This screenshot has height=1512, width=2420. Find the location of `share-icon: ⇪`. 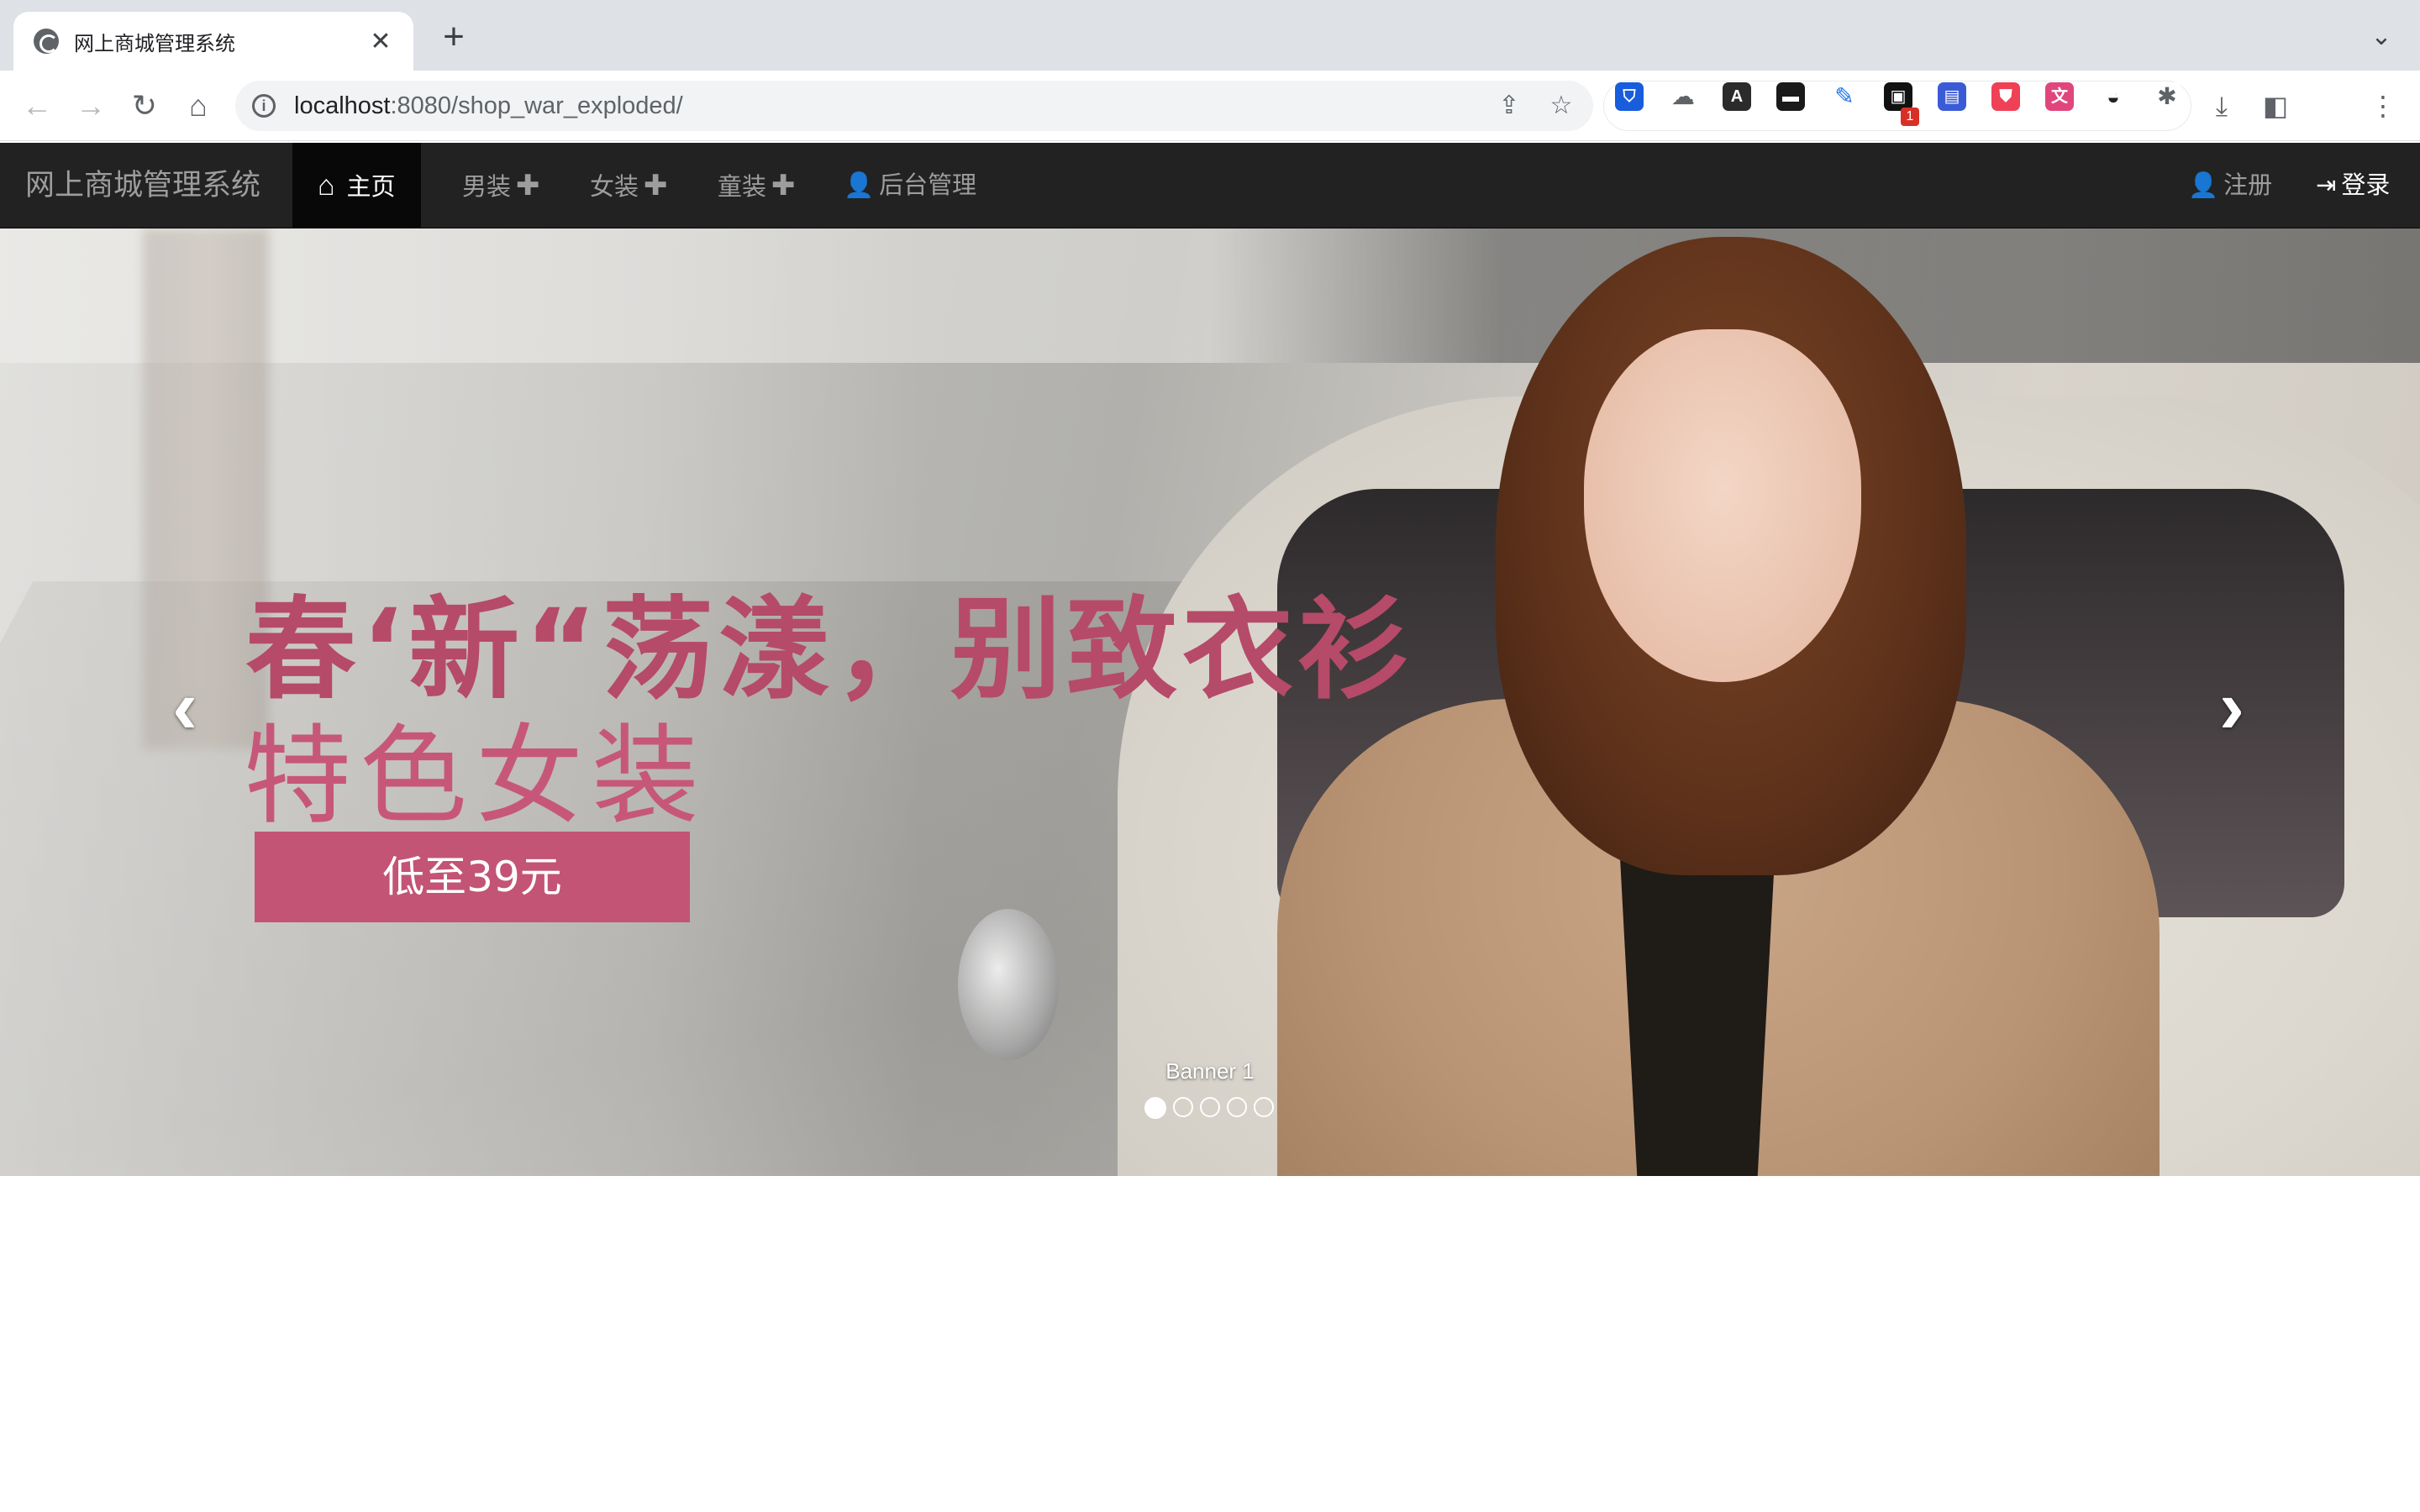

share-icon: ⇪ is located at coordinates (1509, 106).